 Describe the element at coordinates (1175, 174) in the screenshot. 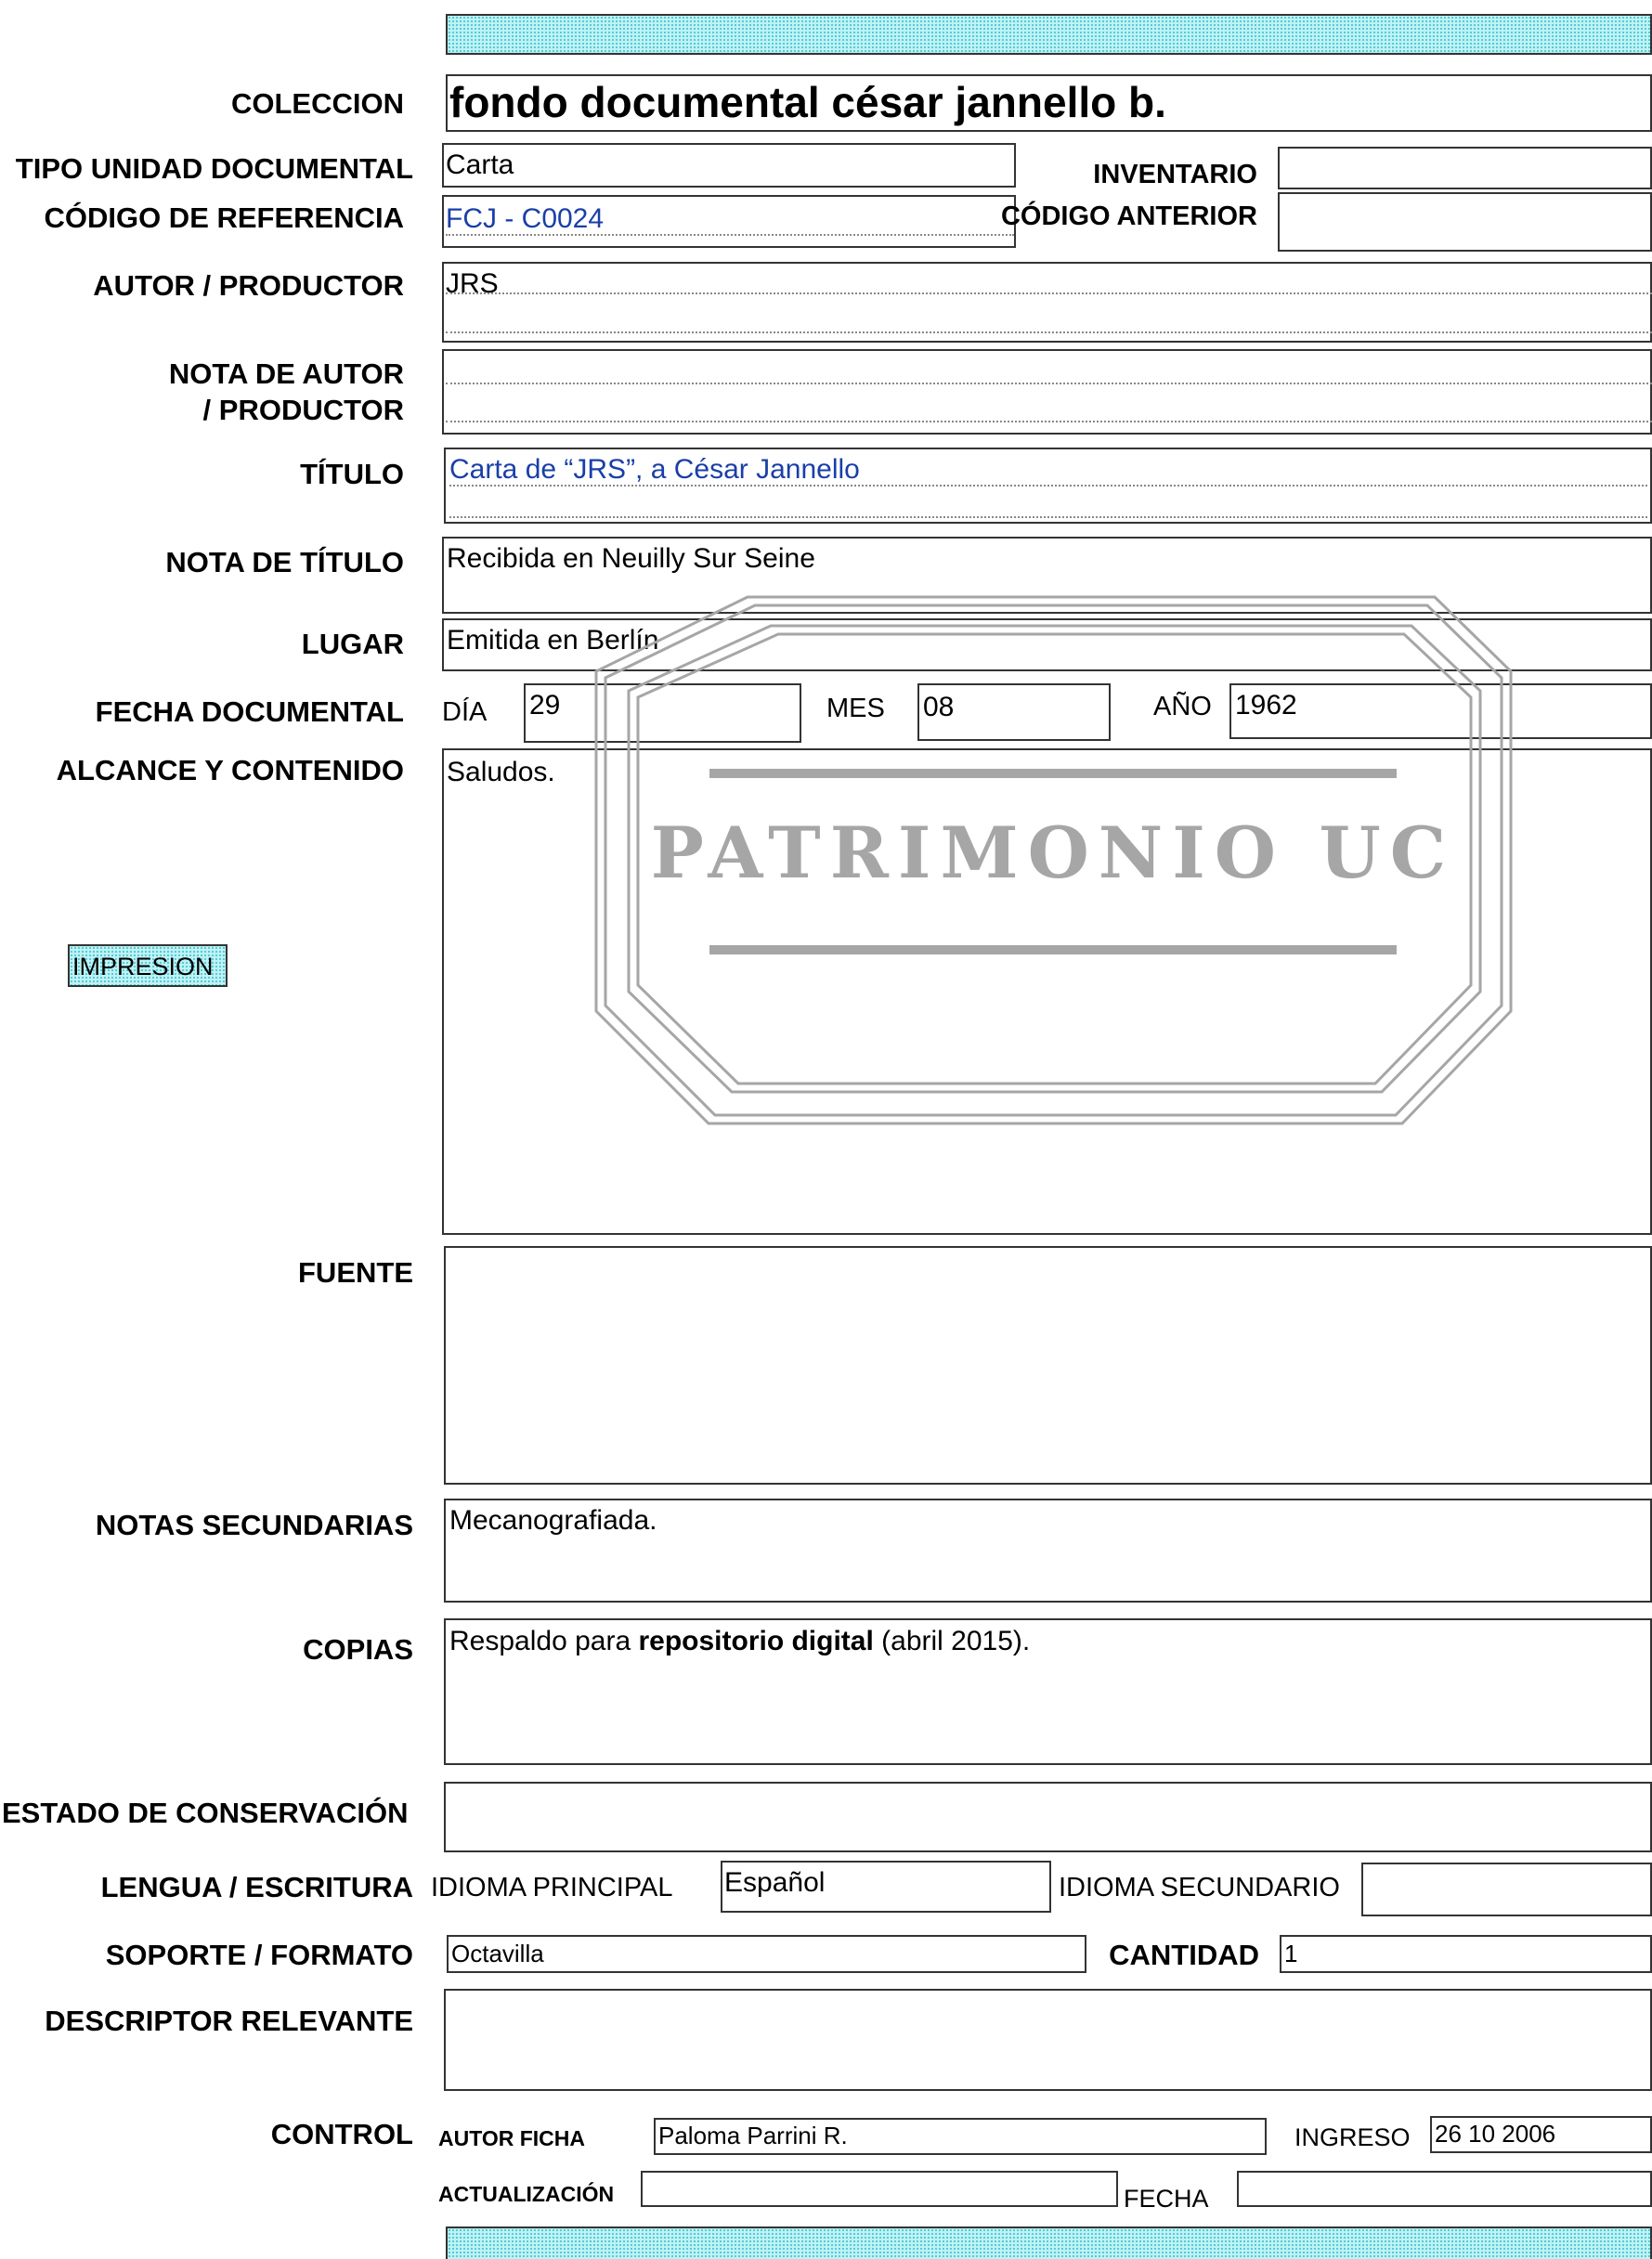

I see `inventario-label: INVENTARIO` at that location.